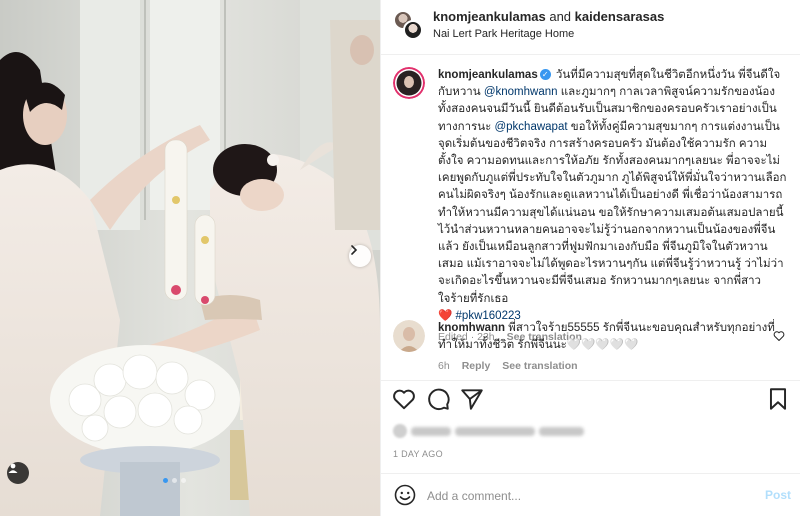  I want to click on post-comment-button: Post, so click(778, 495).